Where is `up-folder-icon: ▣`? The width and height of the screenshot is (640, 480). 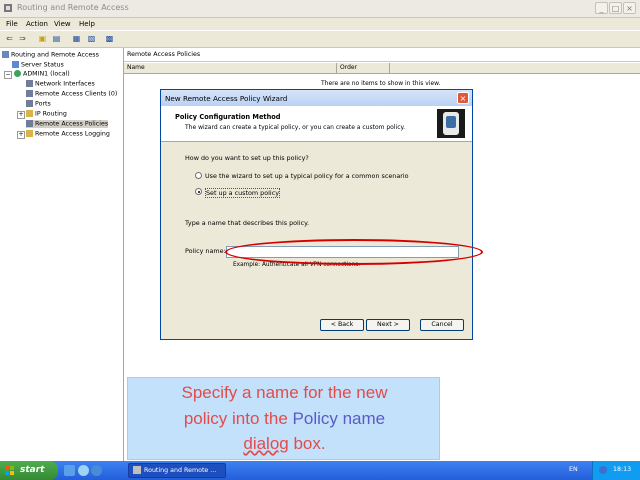 up-folder-icon: ▣ is located at coordinates (42, 38).